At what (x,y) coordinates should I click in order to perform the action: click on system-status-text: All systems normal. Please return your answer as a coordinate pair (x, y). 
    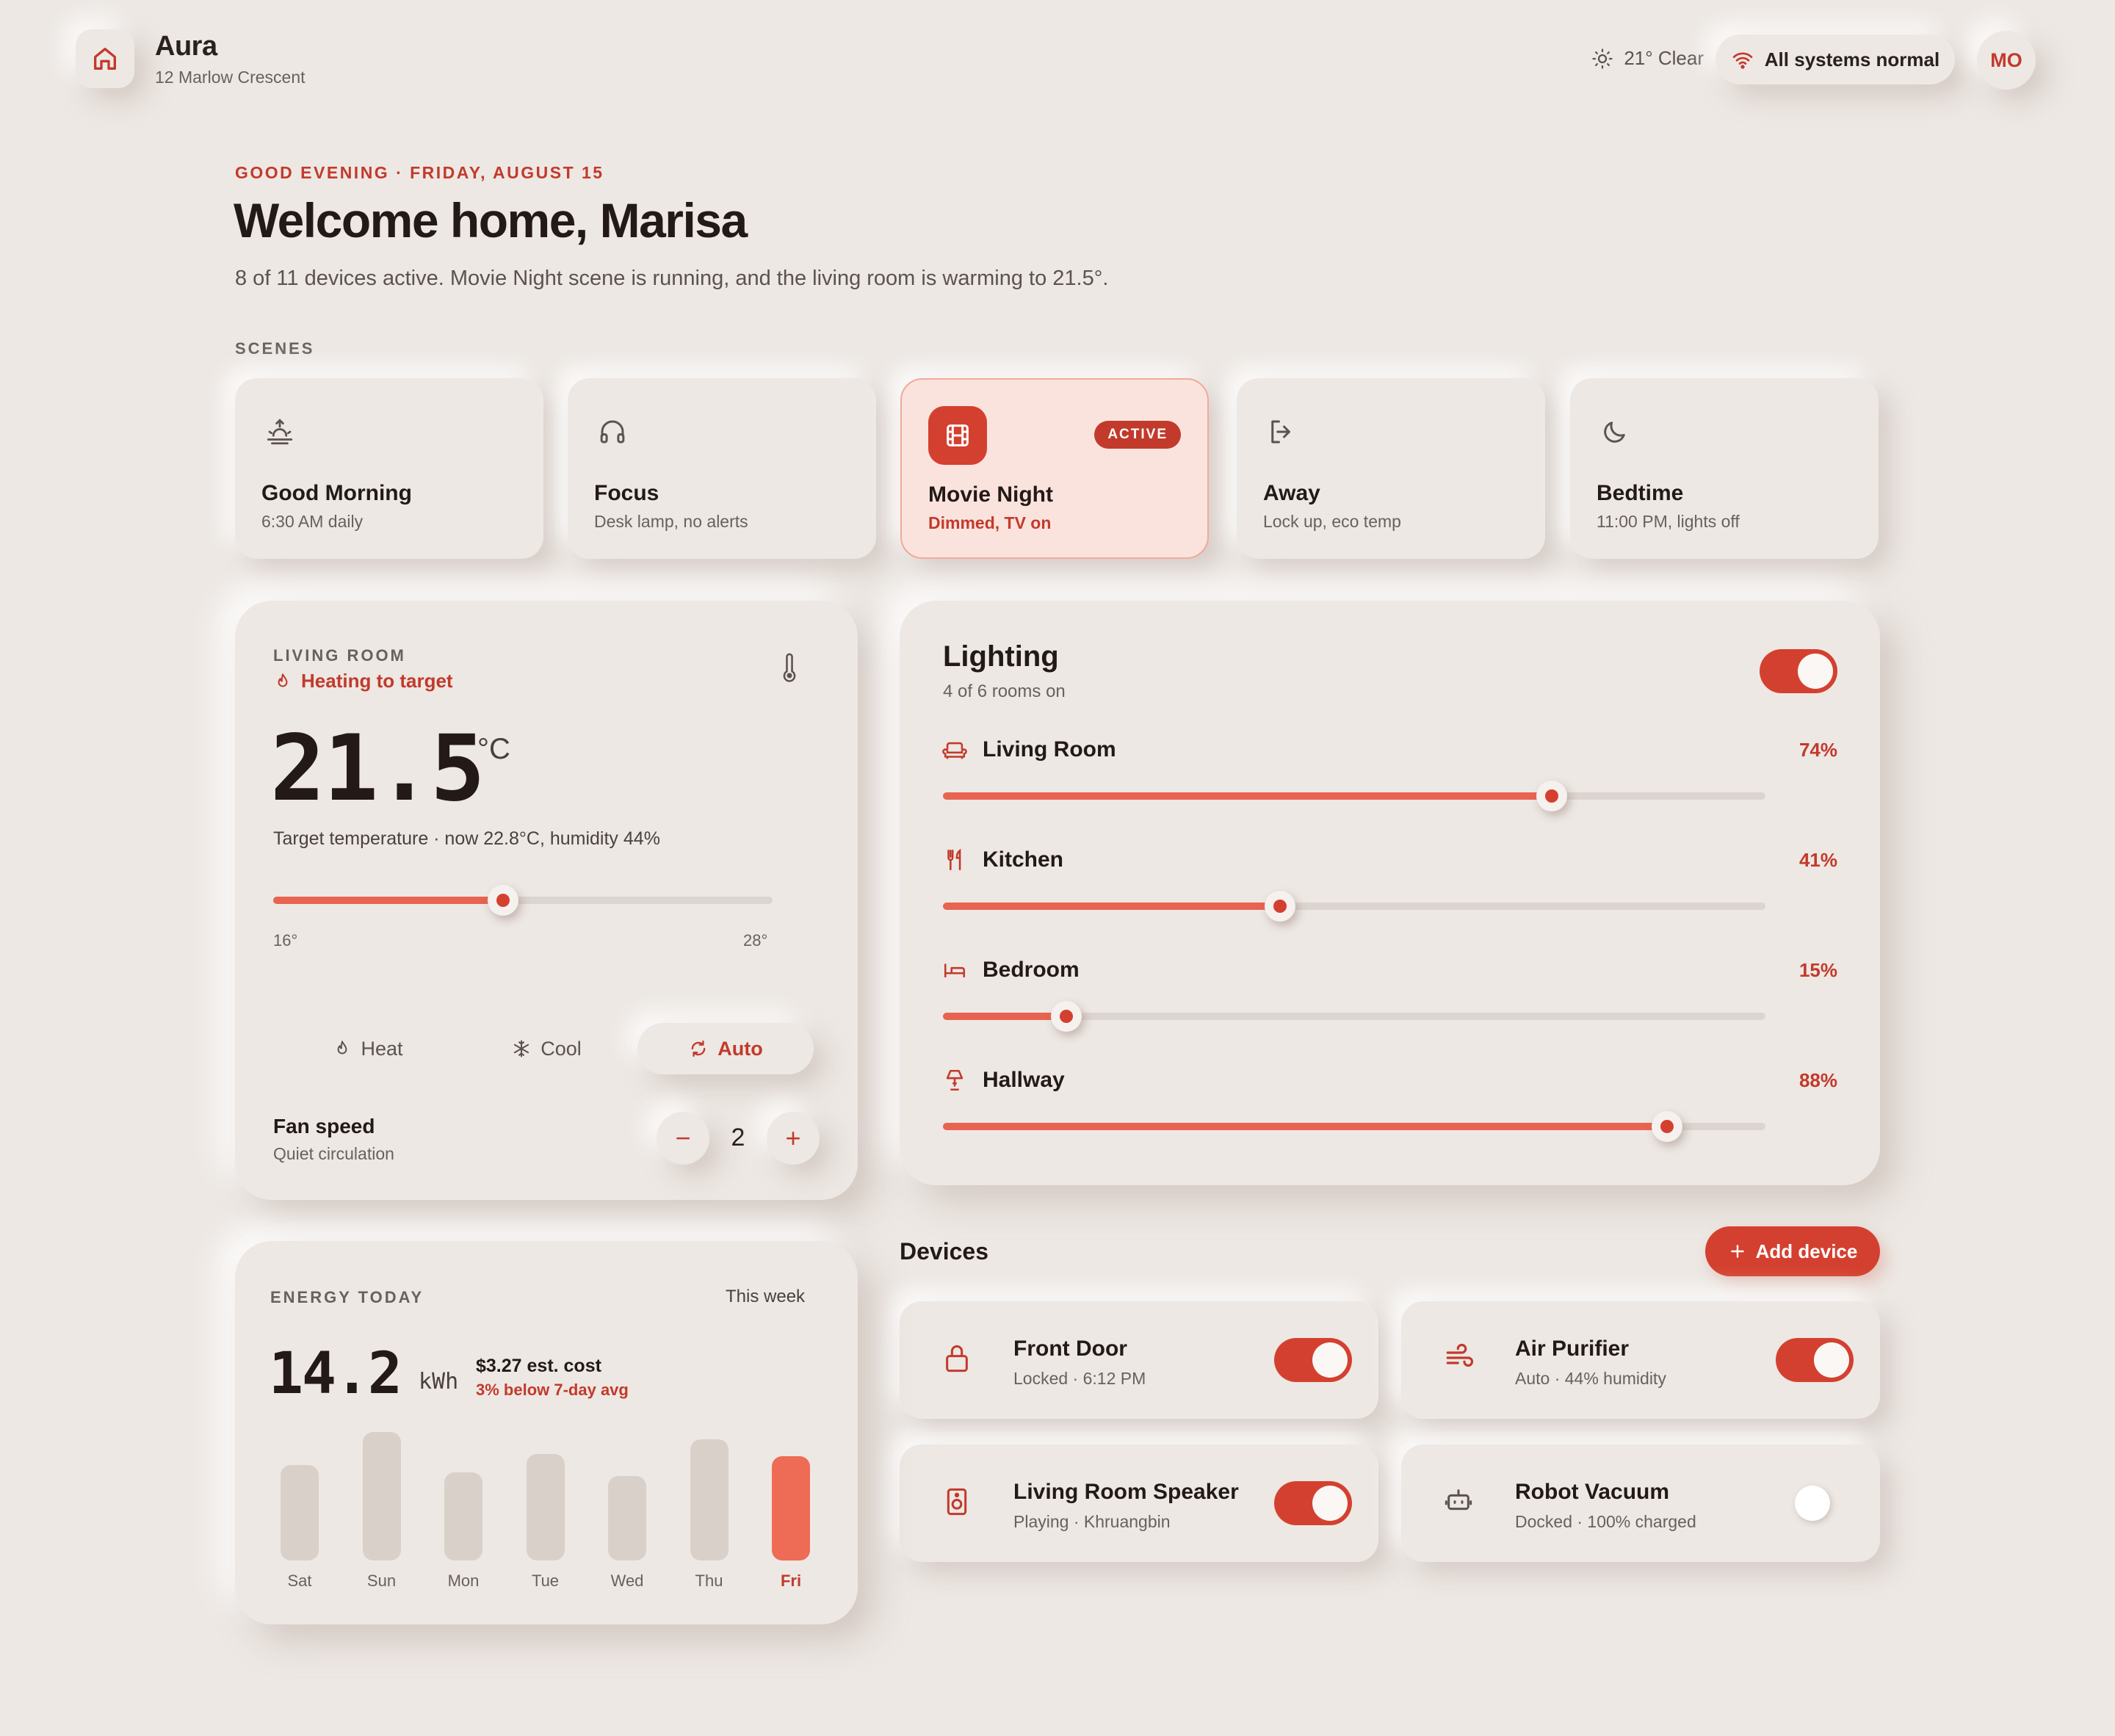
    Looking at the image, I should click on (1852, 59).